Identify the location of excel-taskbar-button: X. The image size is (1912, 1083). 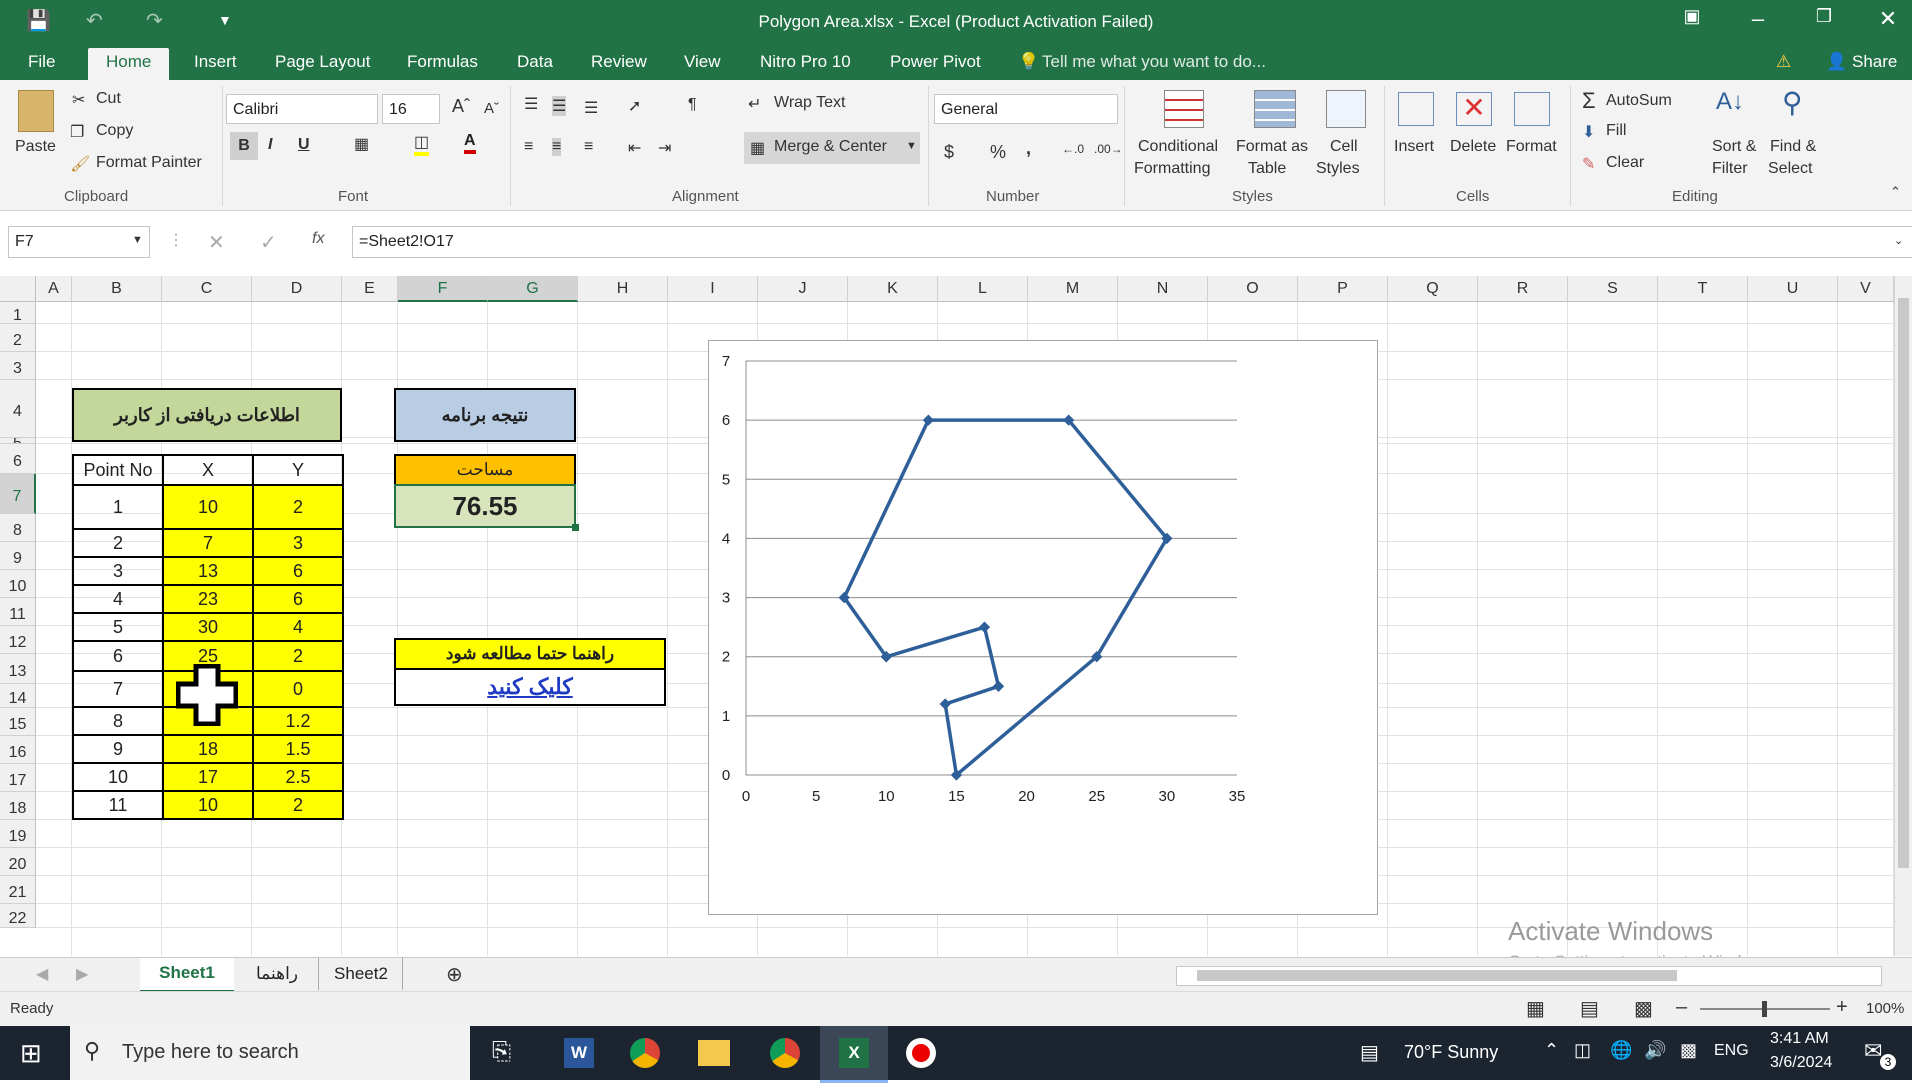
(854, 1054).